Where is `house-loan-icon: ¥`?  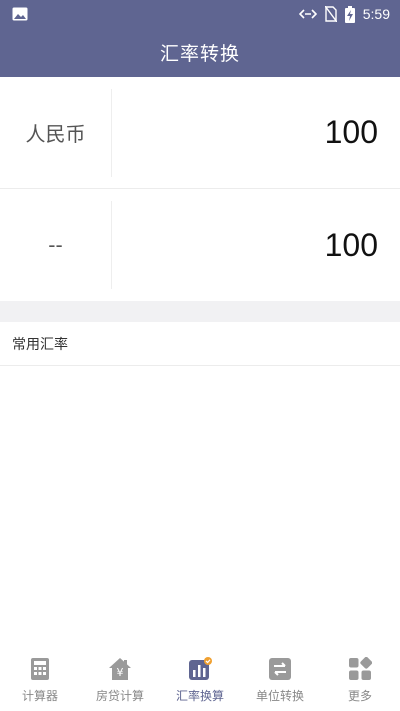 house-loan-icon: ¥ is located at coordinates (120, 669).